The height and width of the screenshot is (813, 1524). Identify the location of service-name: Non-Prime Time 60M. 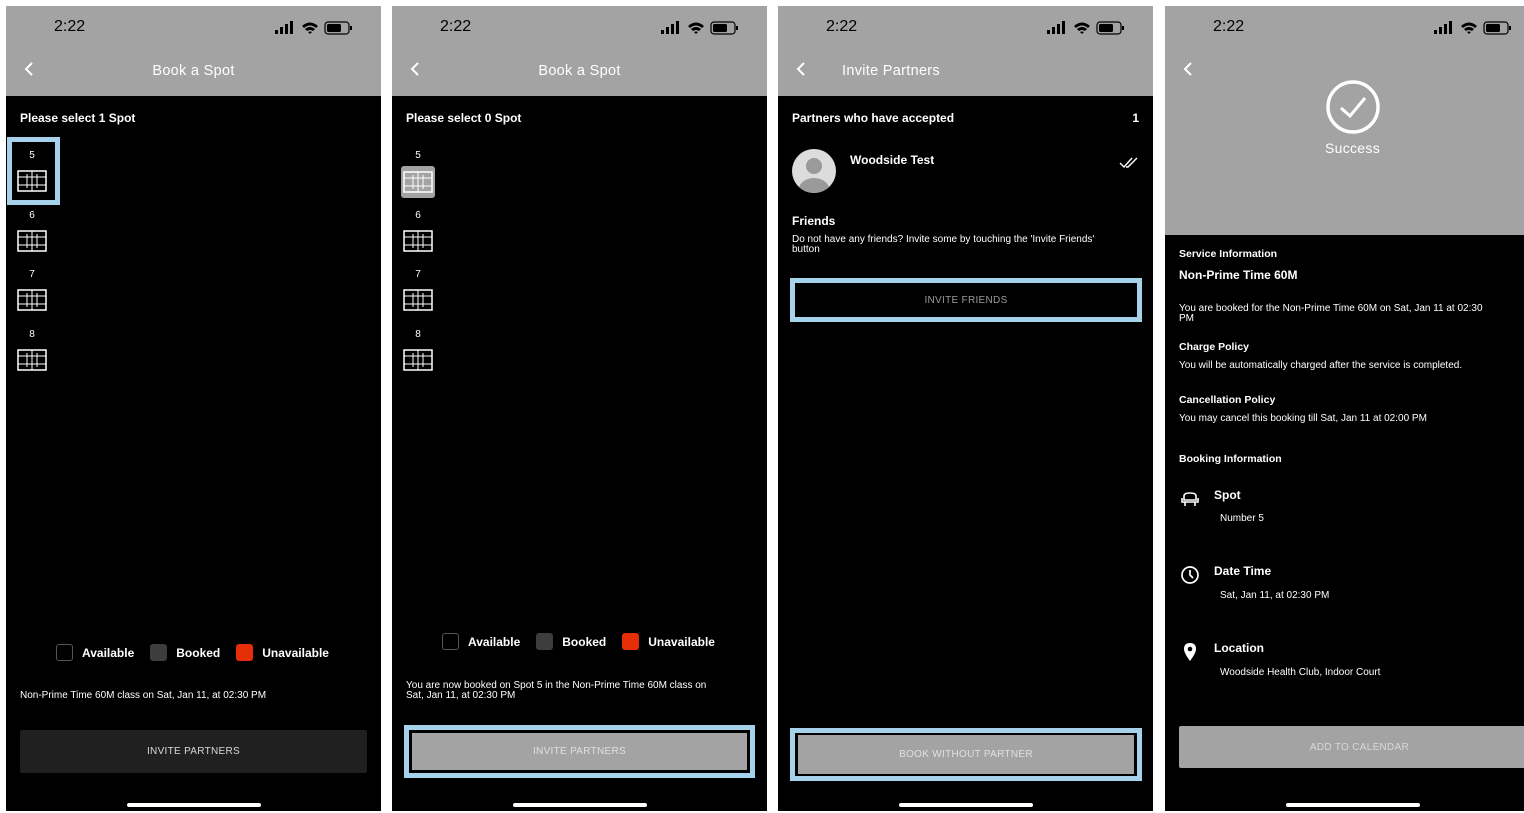
(1238, 275).